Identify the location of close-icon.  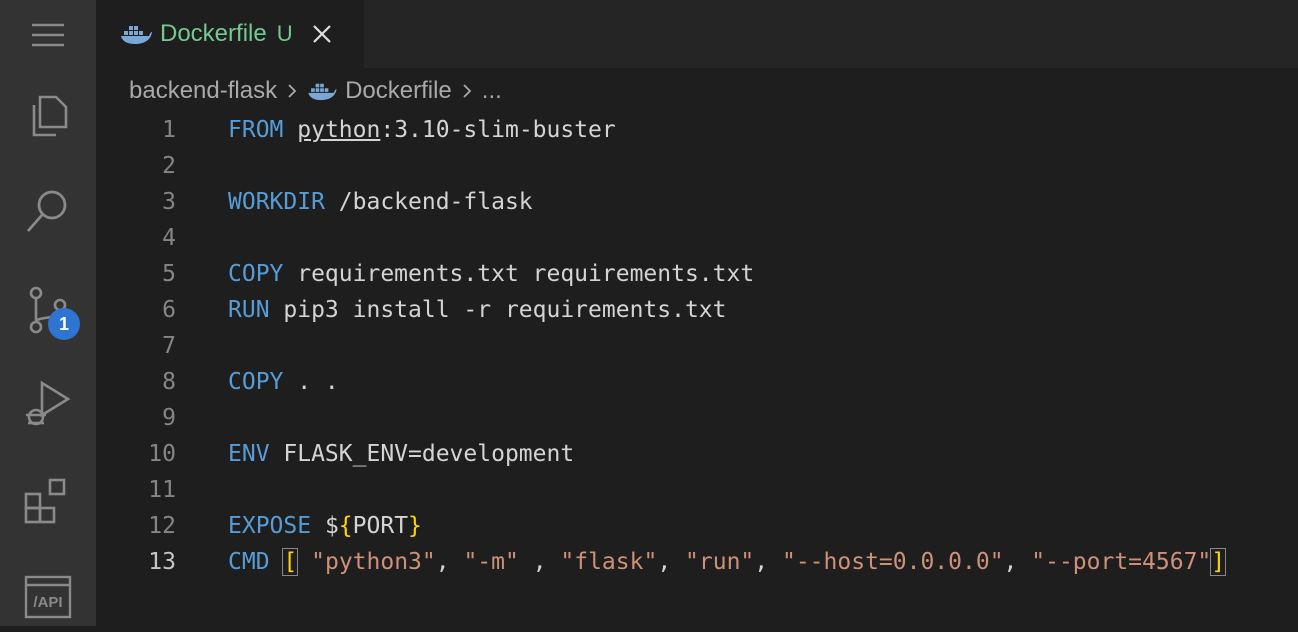
(322, 34).